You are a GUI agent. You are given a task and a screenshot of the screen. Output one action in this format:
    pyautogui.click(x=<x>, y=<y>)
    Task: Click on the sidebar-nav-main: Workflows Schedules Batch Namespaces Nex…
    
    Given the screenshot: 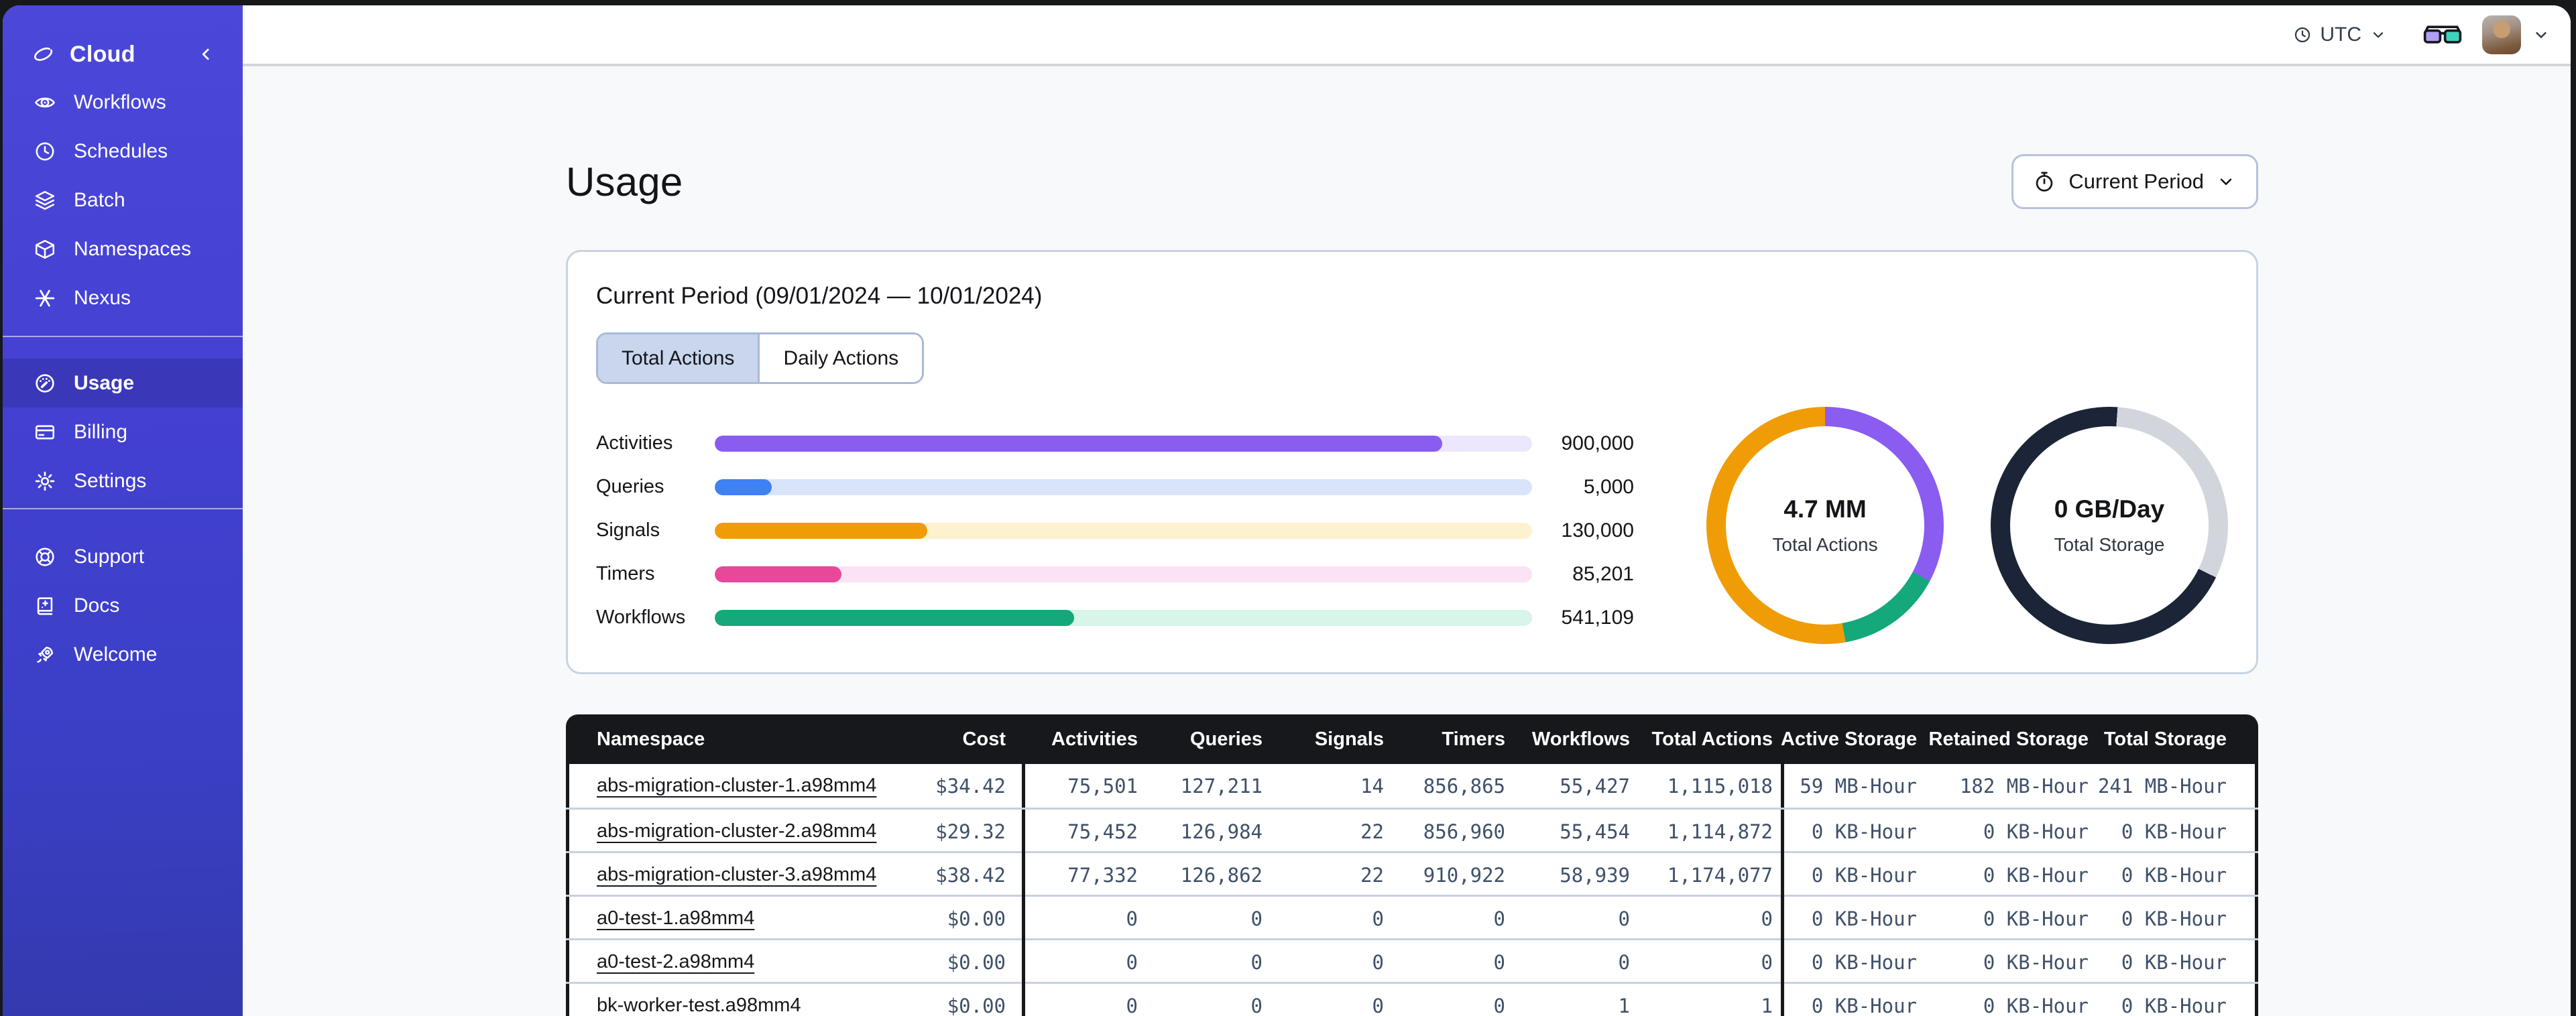 What is the action you would take?
    pyautogui.click(x=123, y=200)
    